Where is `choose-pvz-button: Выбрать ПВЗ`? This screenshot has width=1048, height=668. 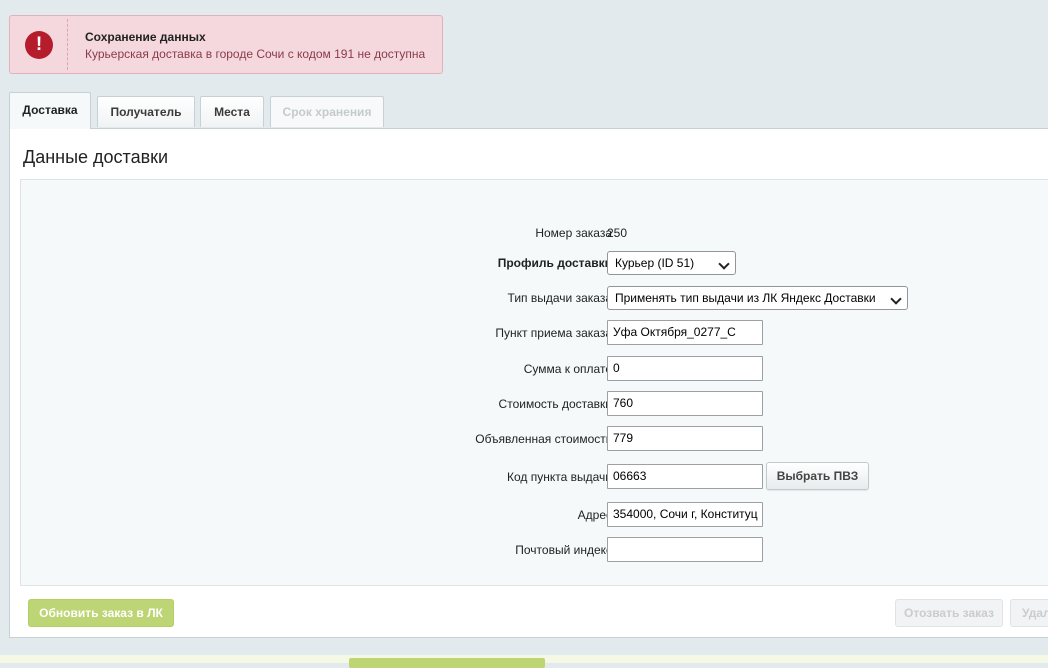
choose-pvz-button: Выбрать ПВЗ is located at coordinates (817, 476).